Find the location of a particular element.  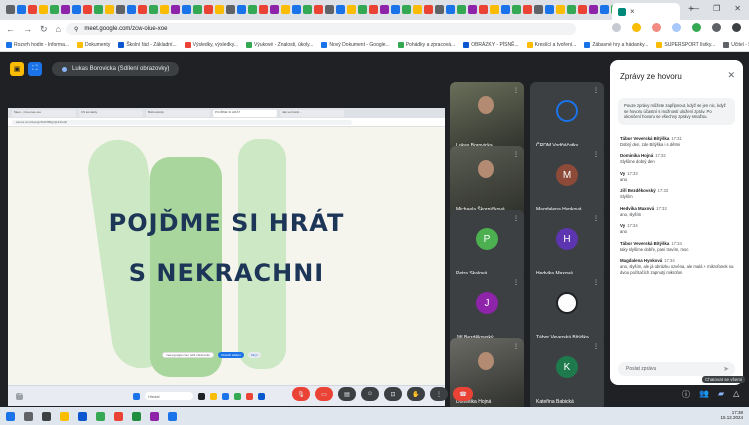

participant-tile: ⋮Michaela Škorničková is located at coordinates (487, 182).